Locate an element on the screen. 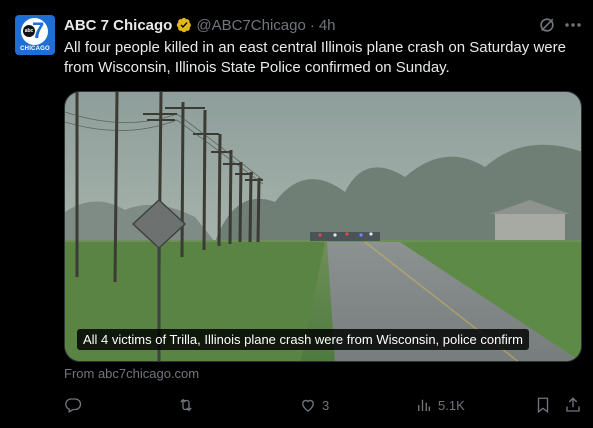 This screenshot has width=593, height=428. bookmark-icon is located at coordinates (543, 405).